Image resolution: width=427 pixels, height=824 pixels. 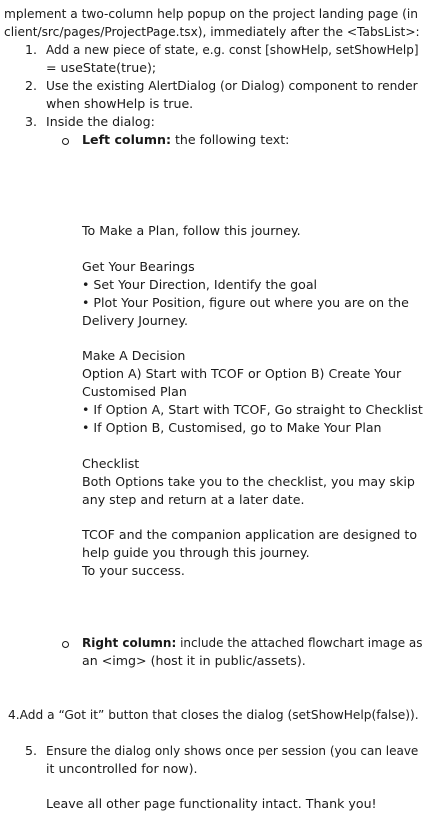 I want to click on right-column-bullet-icon, so click(x=65, y=644).